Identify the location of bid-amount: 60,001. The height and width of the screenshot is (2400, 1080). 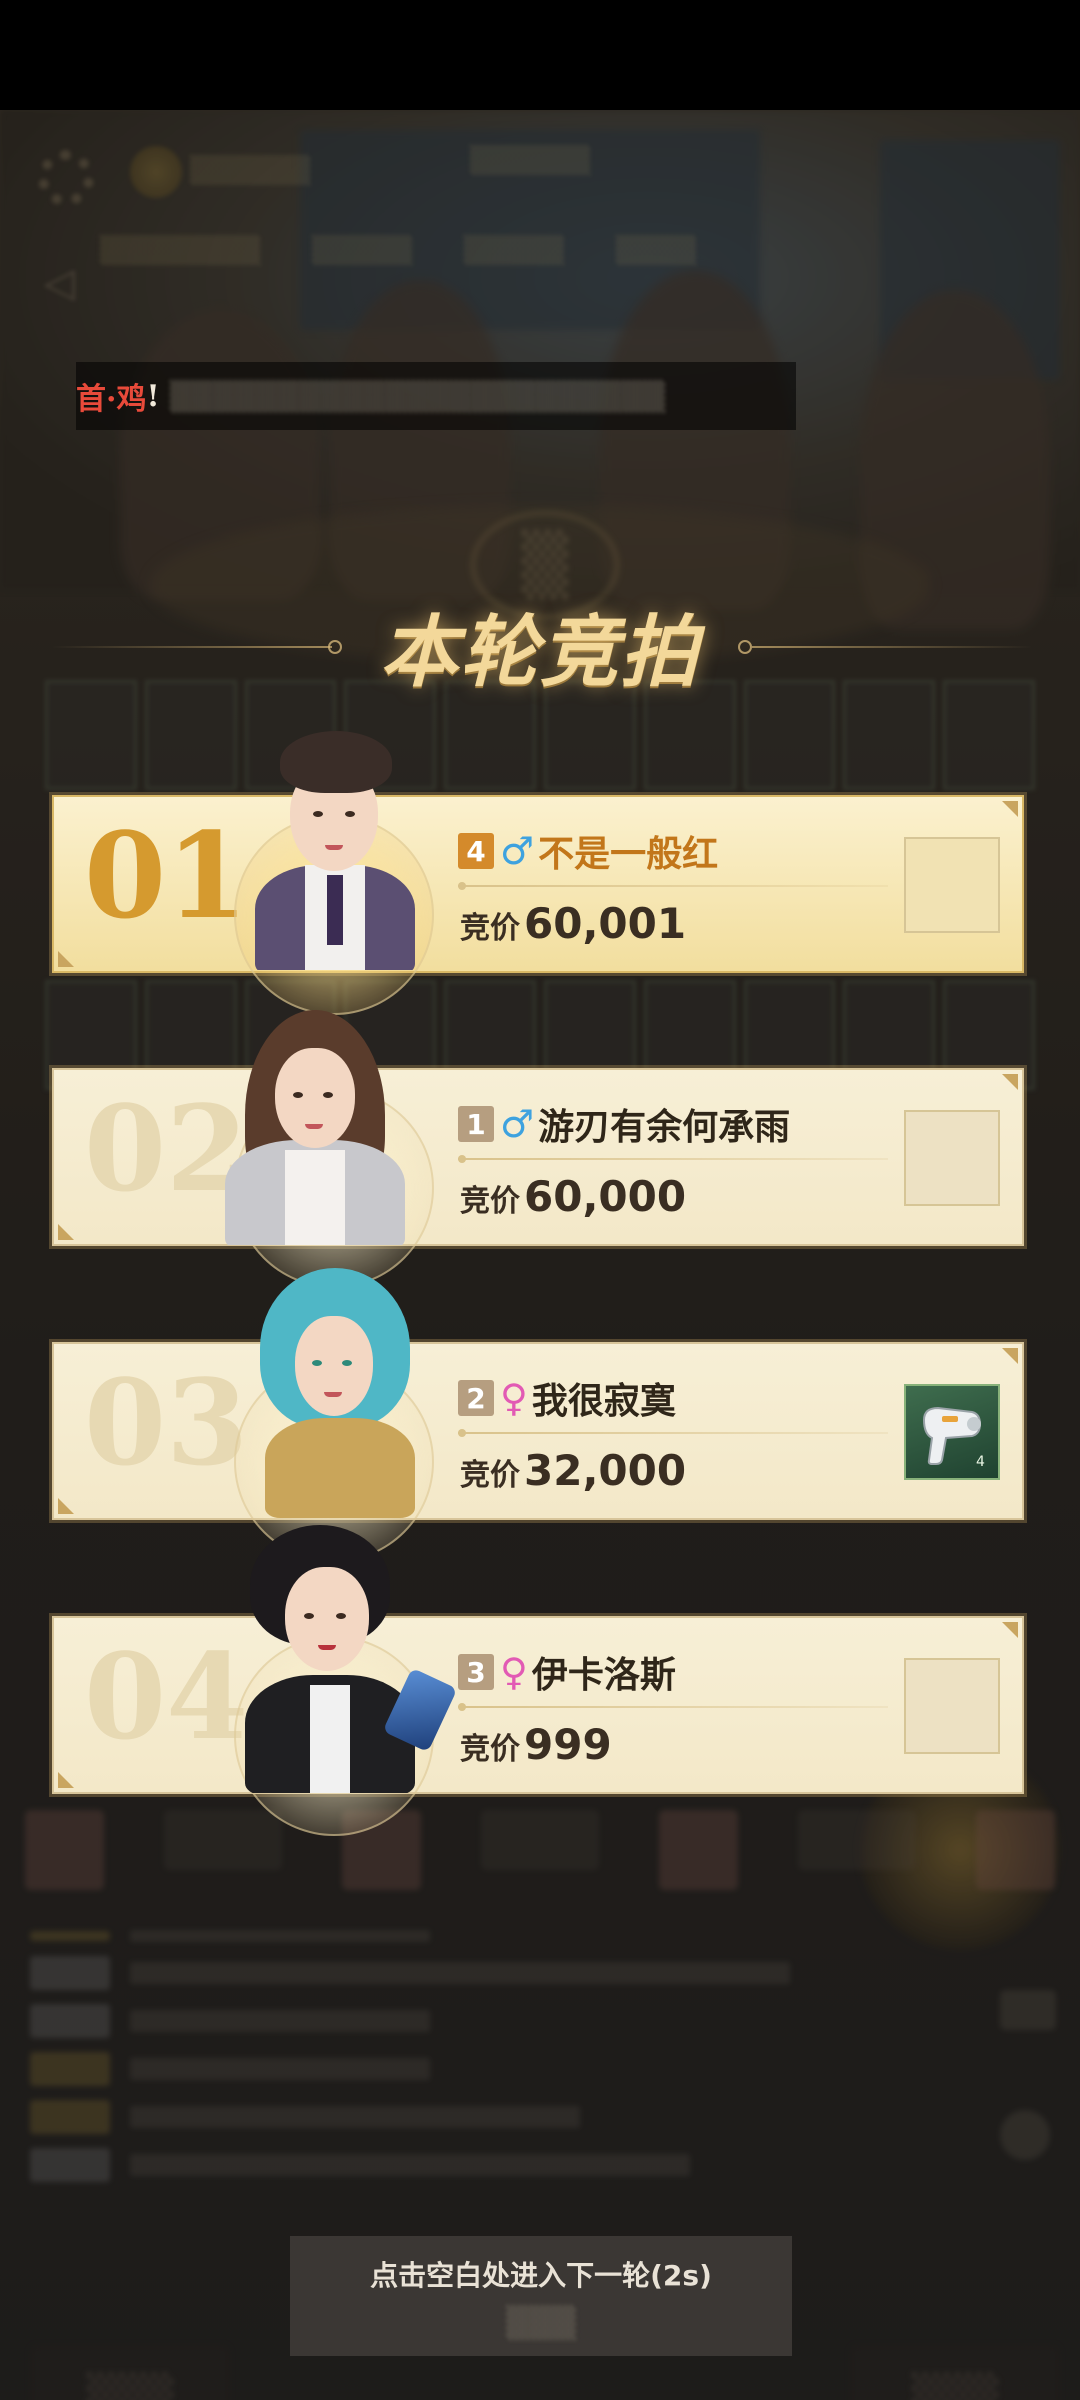
(605, 923).